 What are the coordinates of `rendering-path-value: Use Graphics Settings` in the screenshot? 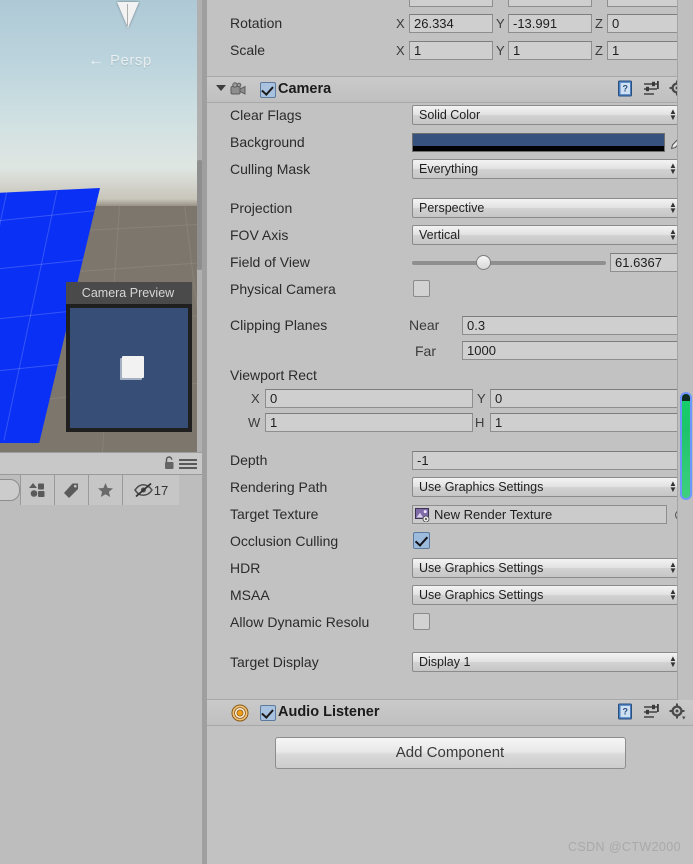 It's located at (481, 487).